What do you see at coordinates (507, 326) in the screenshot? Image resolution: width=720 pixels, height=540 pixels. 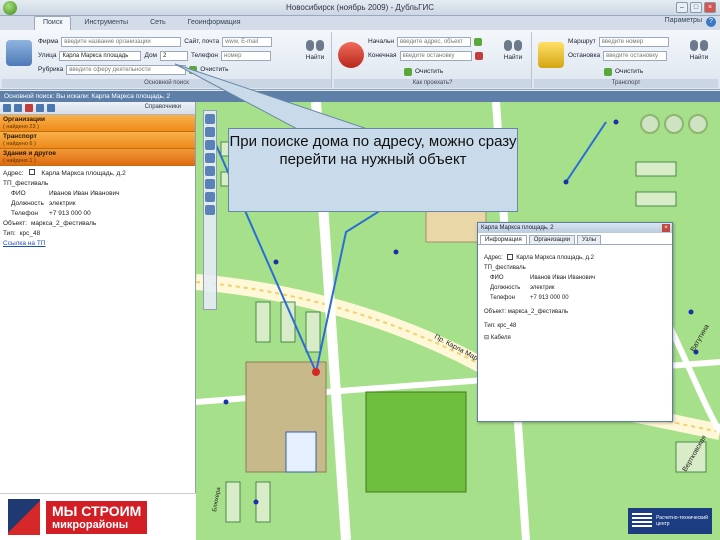 I see `iw-type-value: крс_48` at bounding box center [507, 326].